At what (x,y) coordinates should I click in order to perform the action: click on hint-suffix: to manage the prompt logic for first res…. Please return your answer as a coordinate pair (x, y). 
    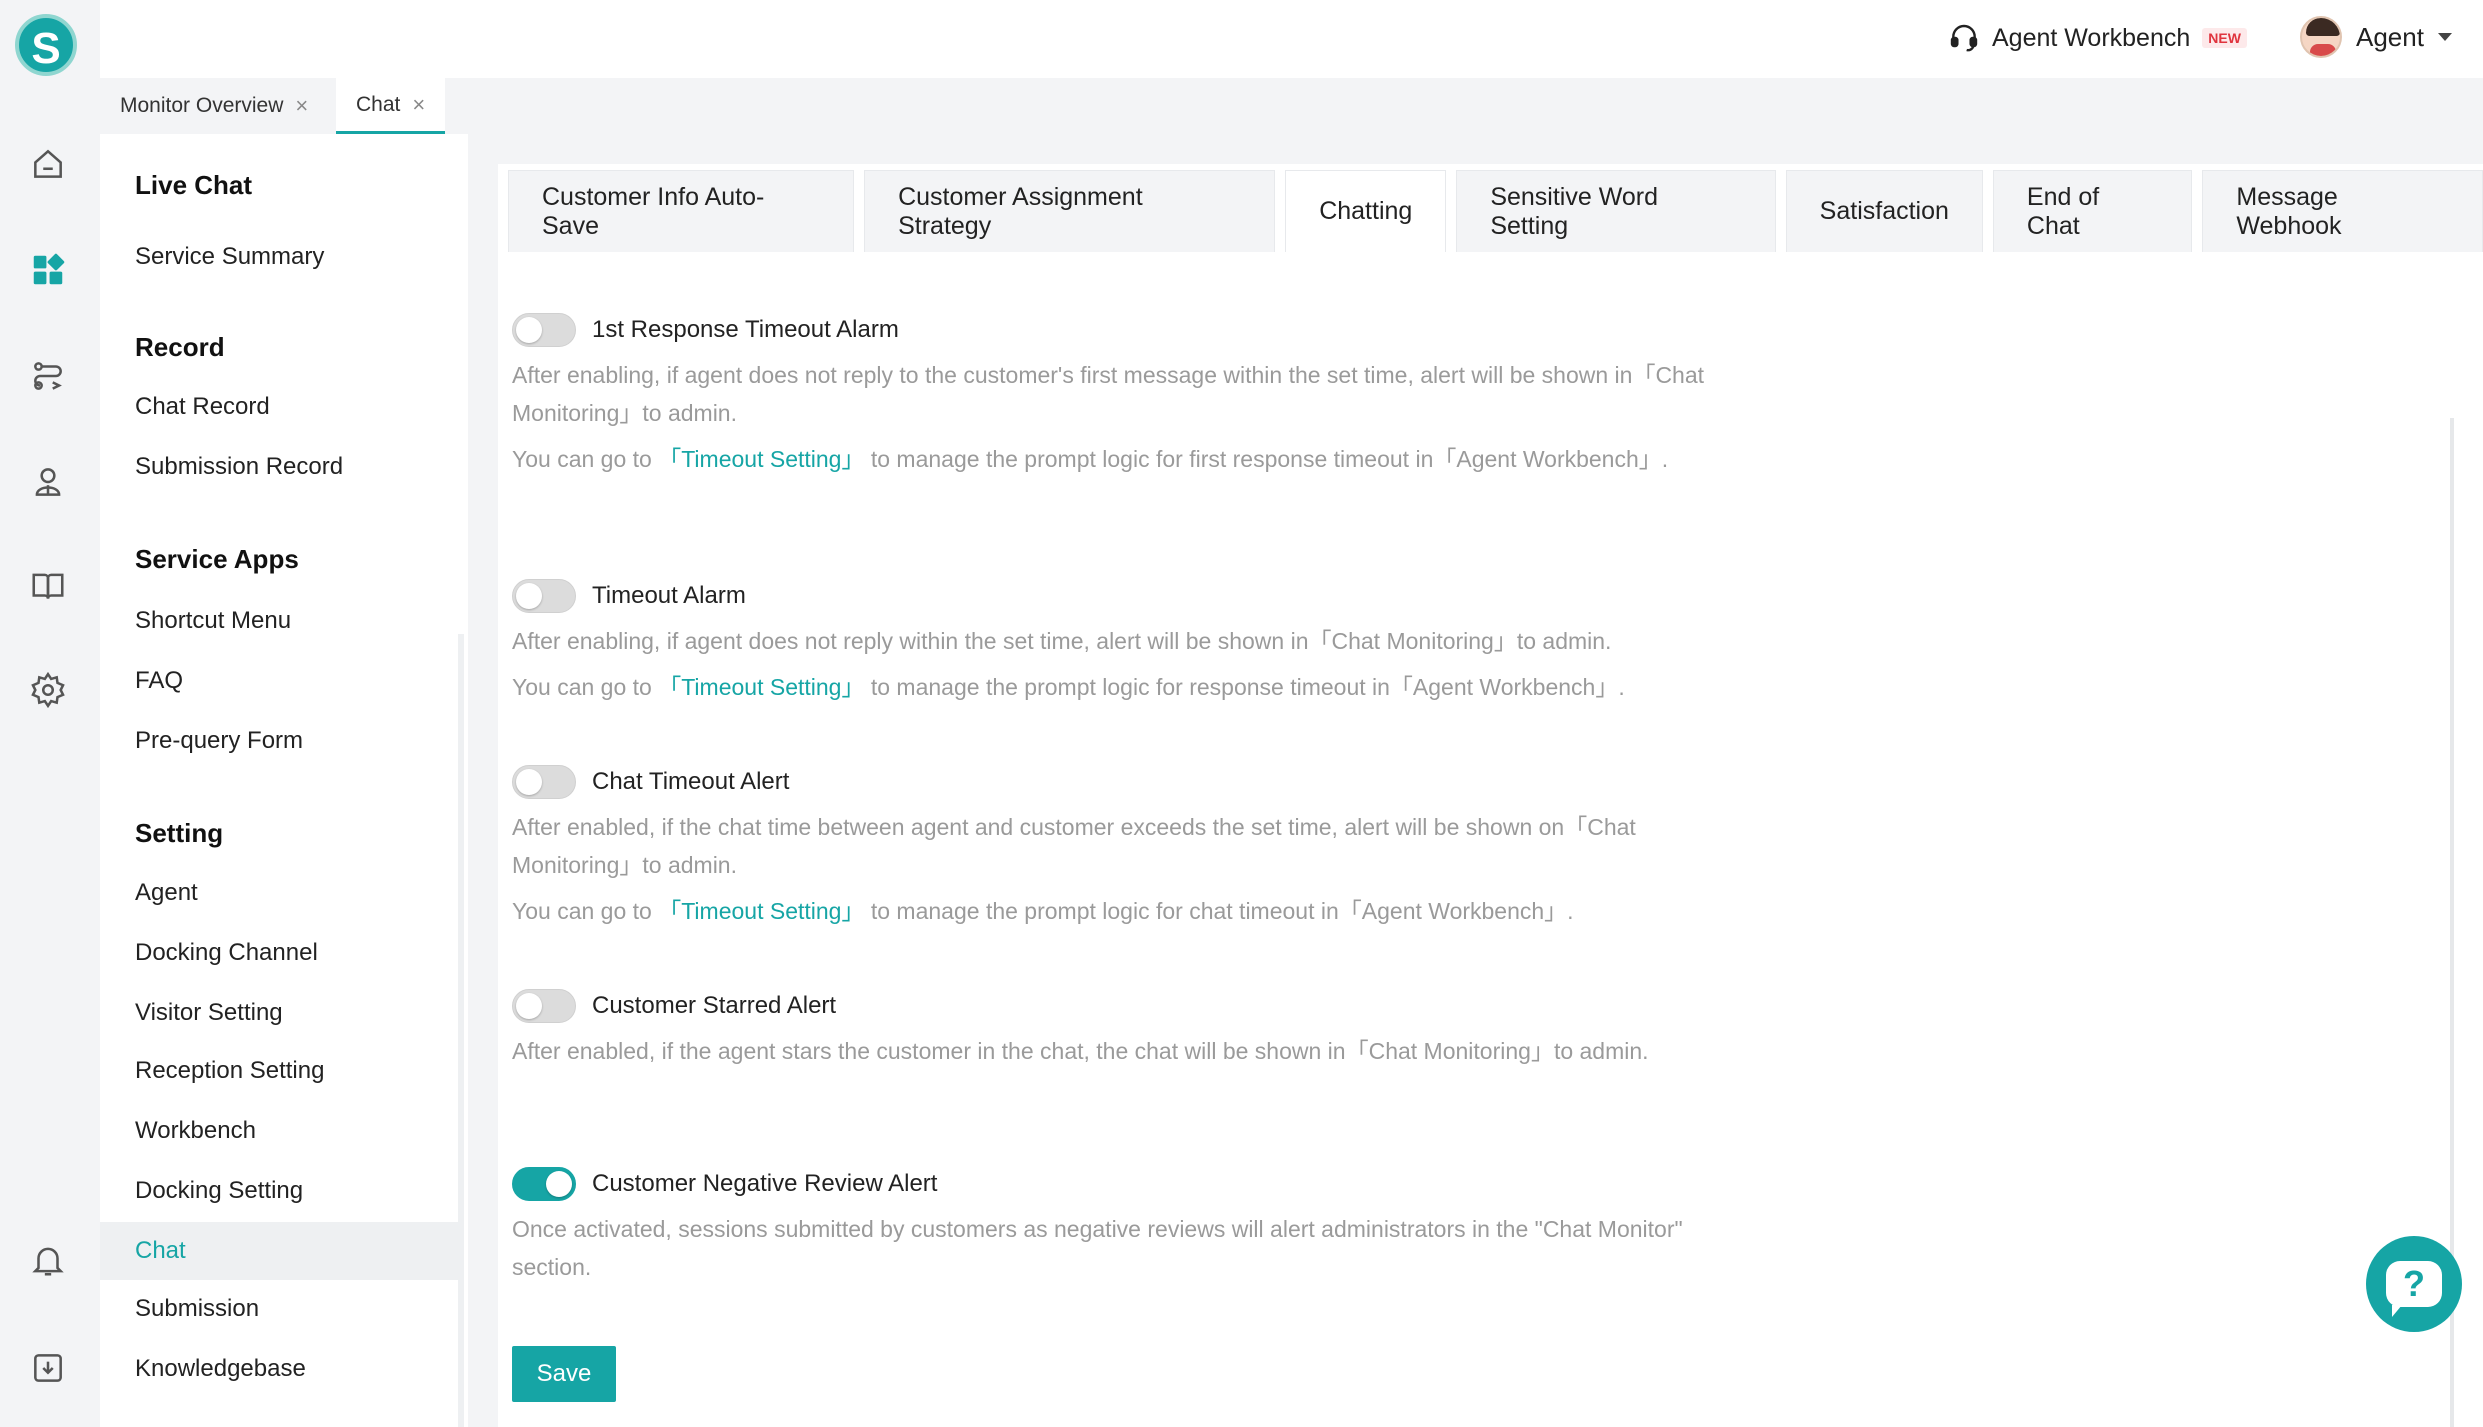
    Looking at the image, I should click on (1266, 459).